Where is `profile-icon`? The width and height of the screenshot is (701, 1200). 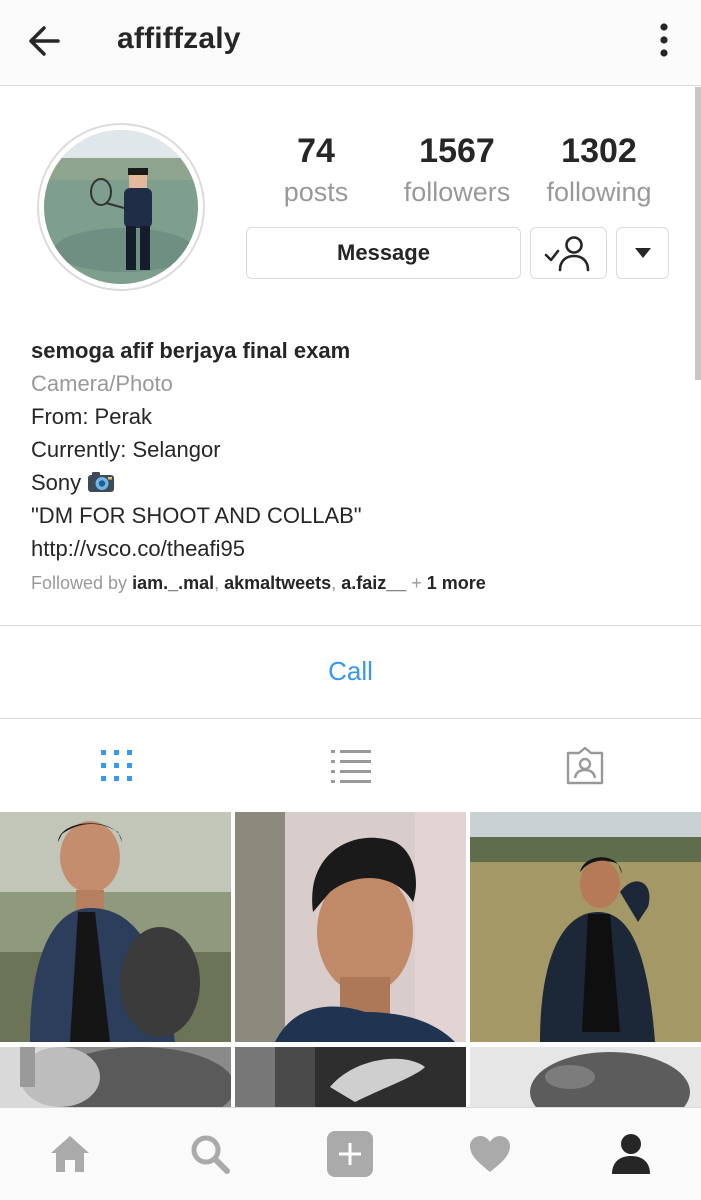
profile-icon is located at coordinates (631, 1154).